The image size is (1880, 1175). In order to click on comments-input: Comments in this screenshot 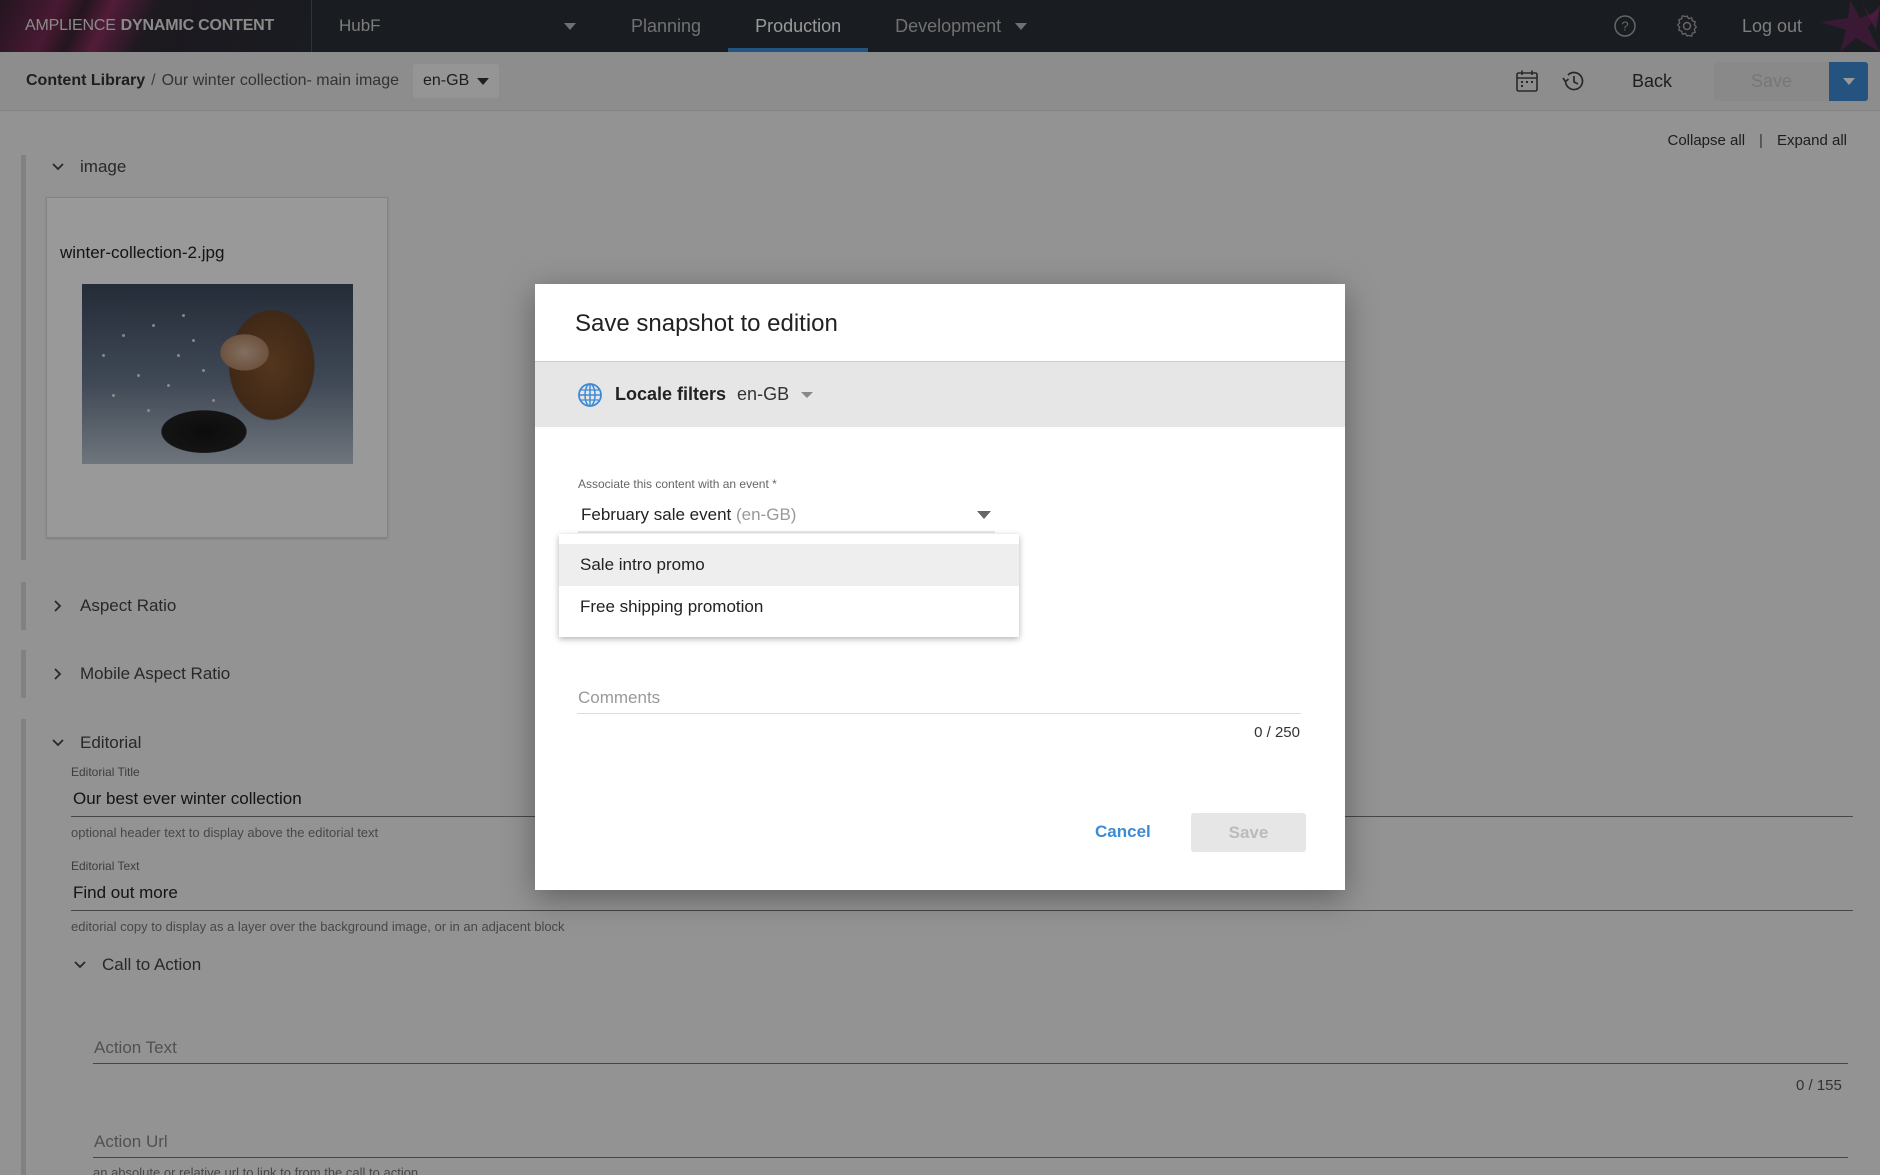, I will do `click(619, 698)`.